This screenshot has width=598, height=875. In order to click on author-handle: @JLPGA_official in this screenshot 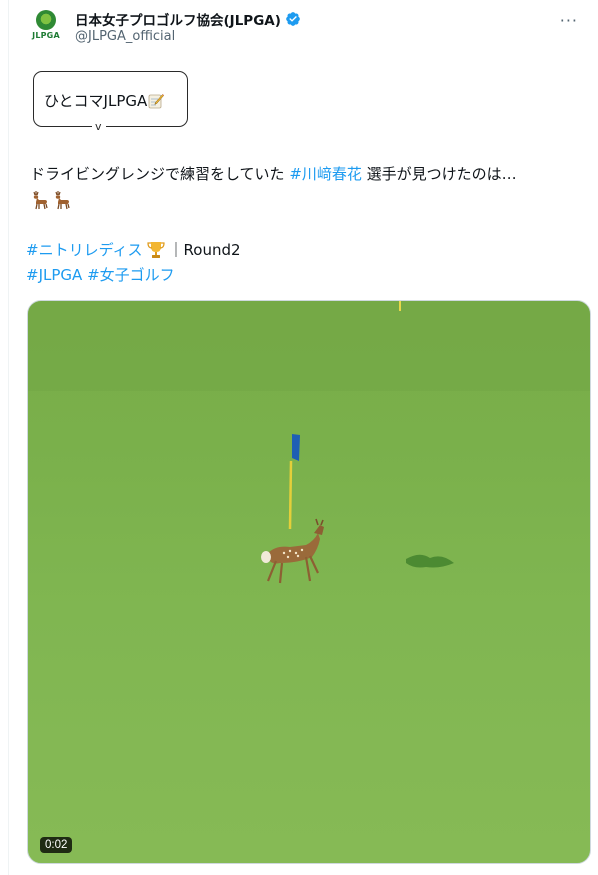, I will do `click(125, 36)`.